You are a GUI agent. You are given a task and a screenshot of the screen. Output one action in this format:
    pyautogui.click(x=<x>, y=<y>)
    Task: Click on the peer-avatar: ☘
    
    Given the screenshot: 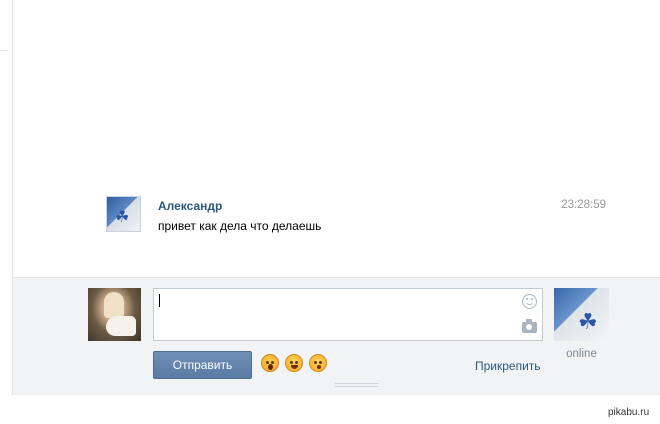 What is the action you would take?
    pyautogui.click(x=581, y=314)
    